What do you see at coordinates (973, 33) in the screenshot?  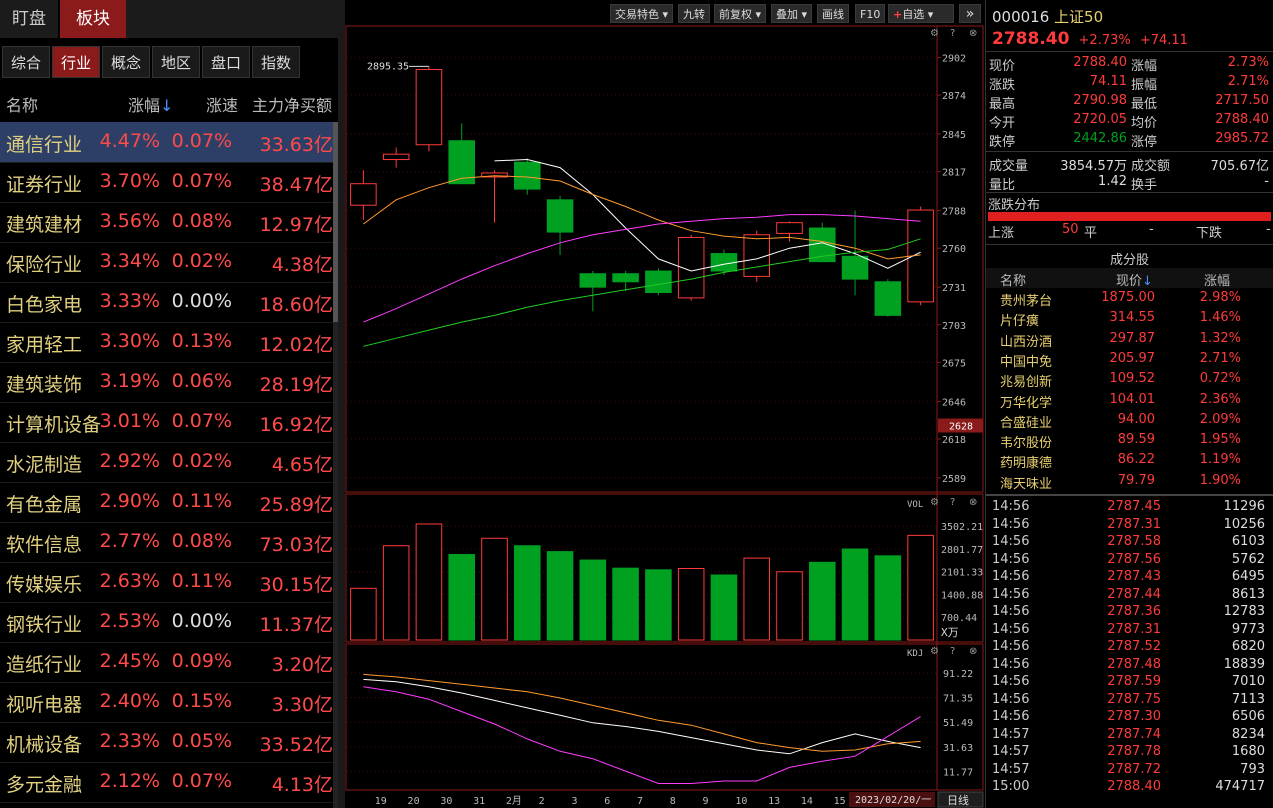 I see `main-close-icon: ⊗` at bounding box center [973, 33].